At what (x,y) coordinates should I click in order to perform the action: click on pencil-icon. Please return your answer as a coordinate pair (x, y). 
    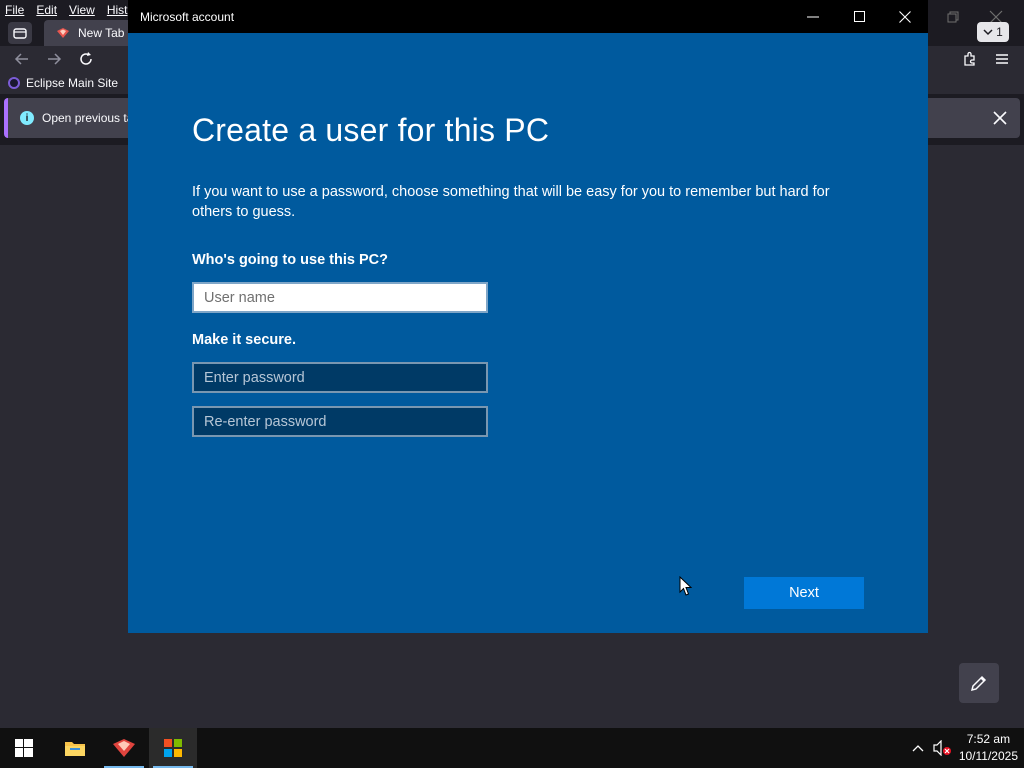
    Looking at the image, I should click on (978, 683).